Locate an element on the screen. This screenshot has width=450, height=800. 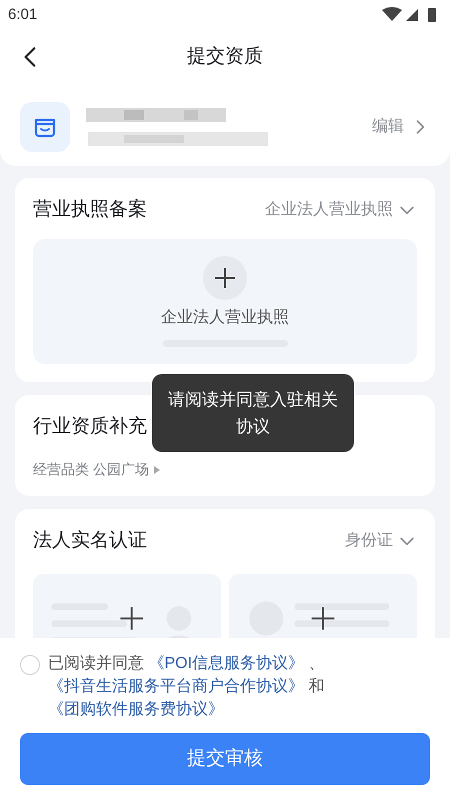
category-value: 公园广场 is located at coordinates (121, 469).